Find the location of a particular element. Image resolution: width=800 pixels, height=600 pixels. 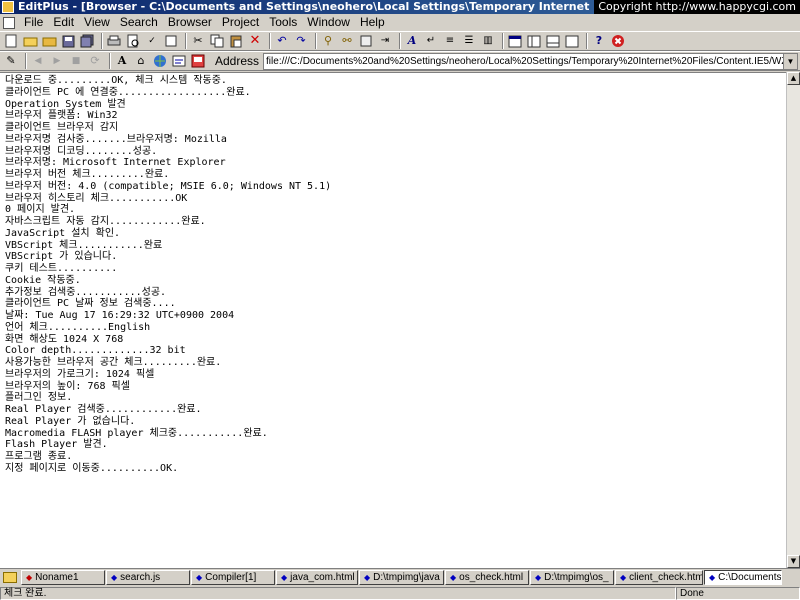

paste-icon is located at coordinates (236, 41).